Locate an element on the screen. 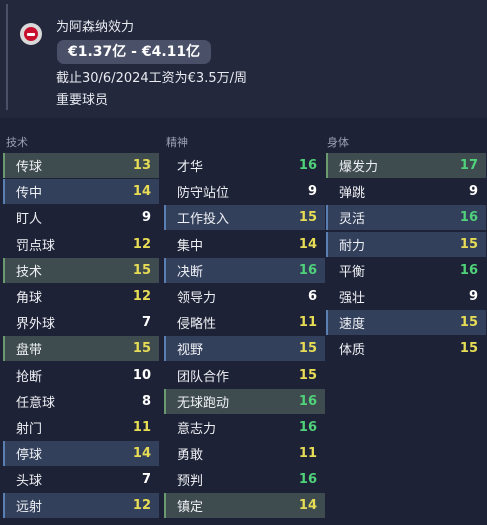 The height and width of the screenshot is (525, 487). attribute-row: 射门 11 is located at coordinates (81, 427).